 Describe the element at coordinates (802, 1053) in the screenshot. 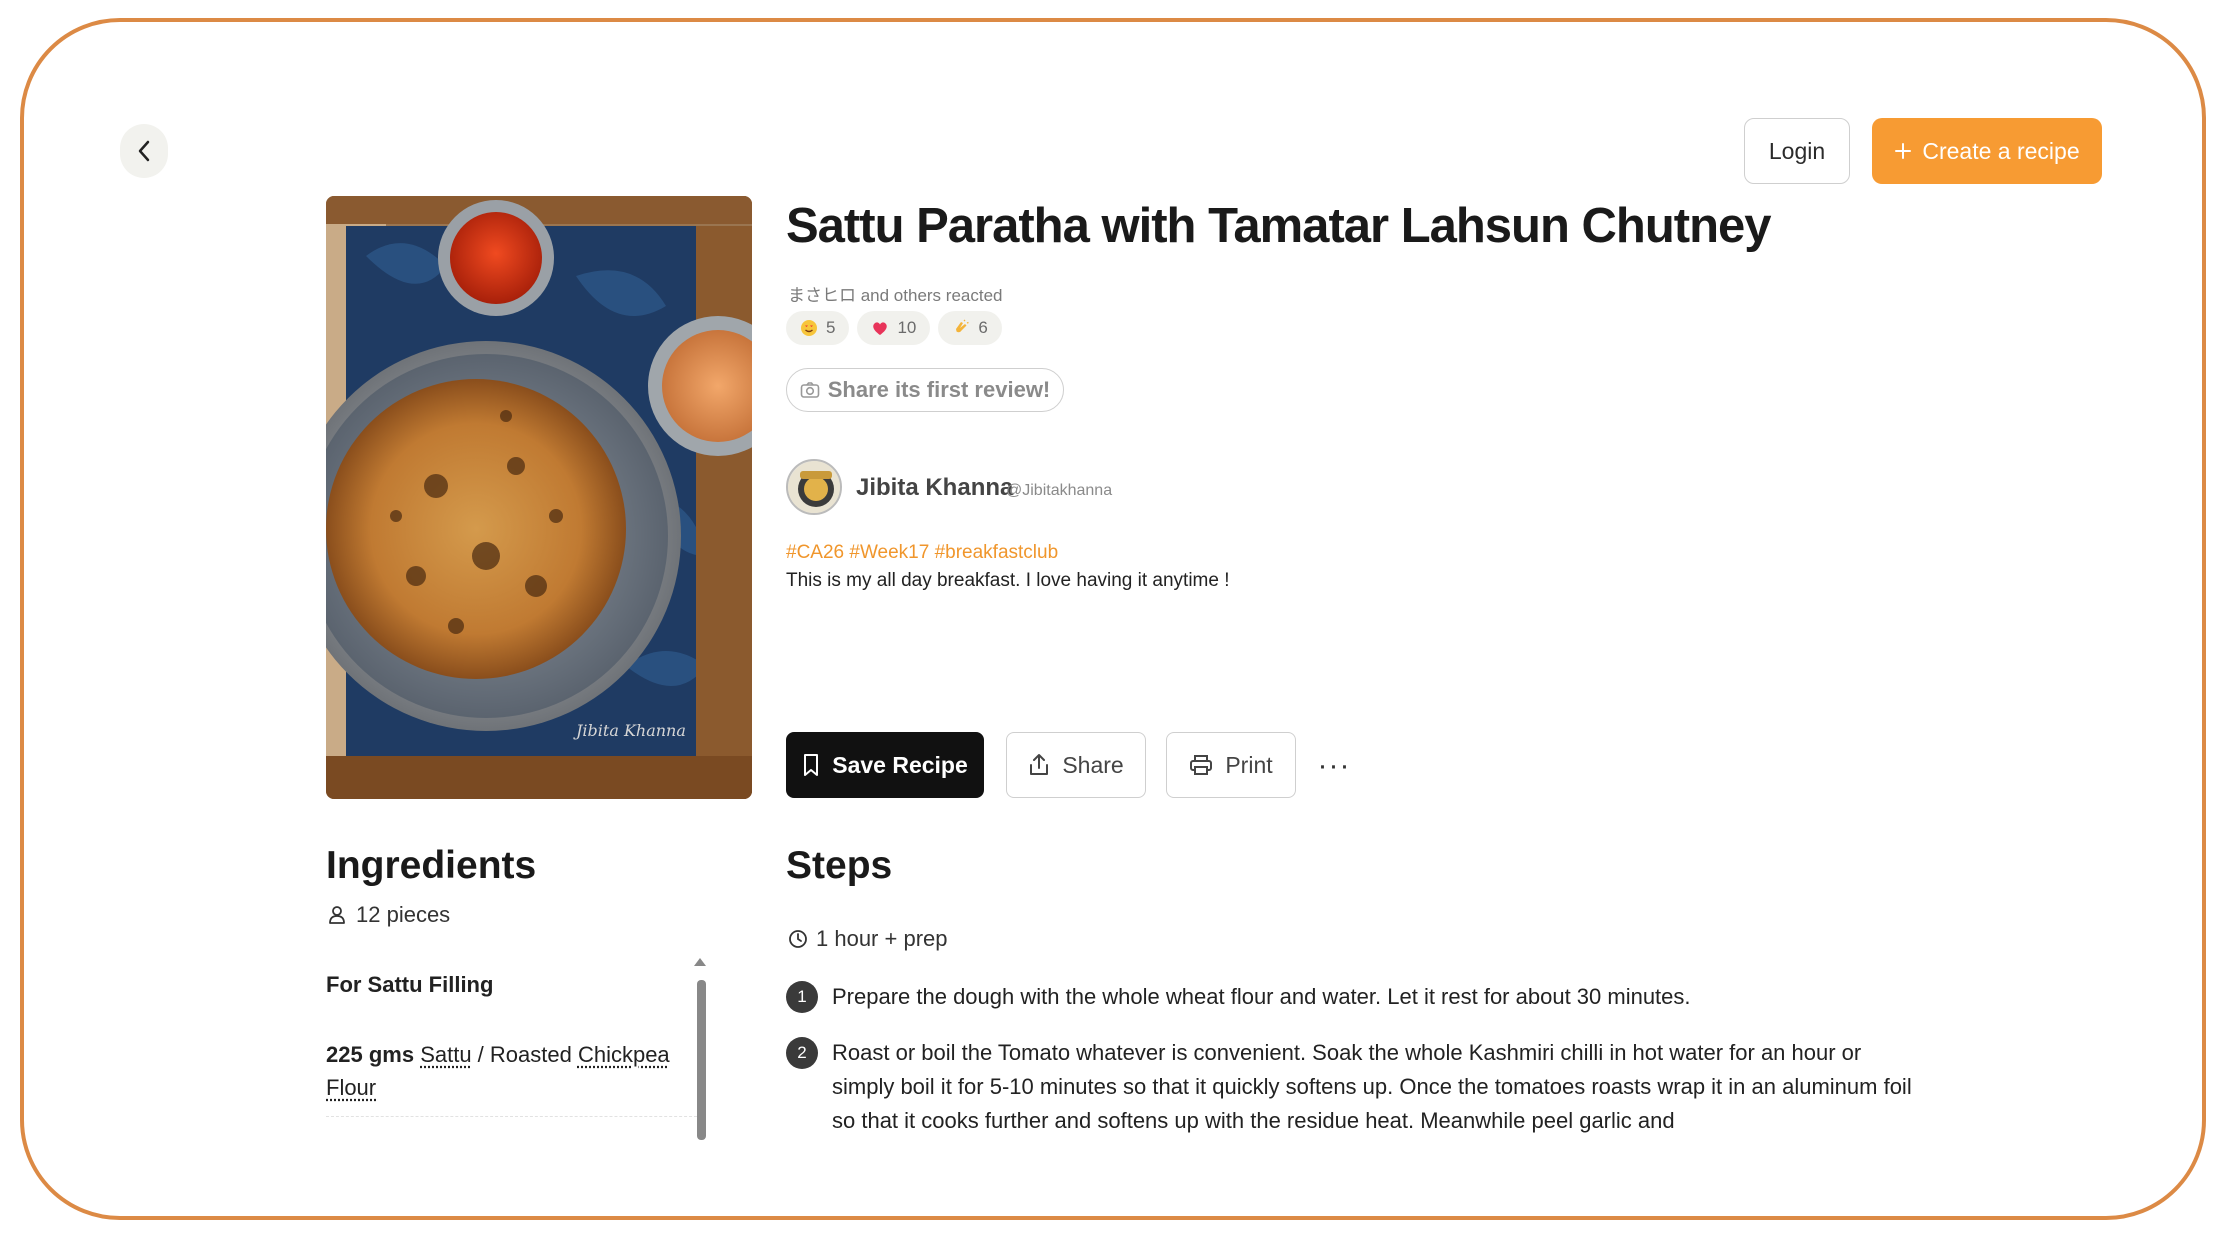

I see `step-number: 2` at that location.